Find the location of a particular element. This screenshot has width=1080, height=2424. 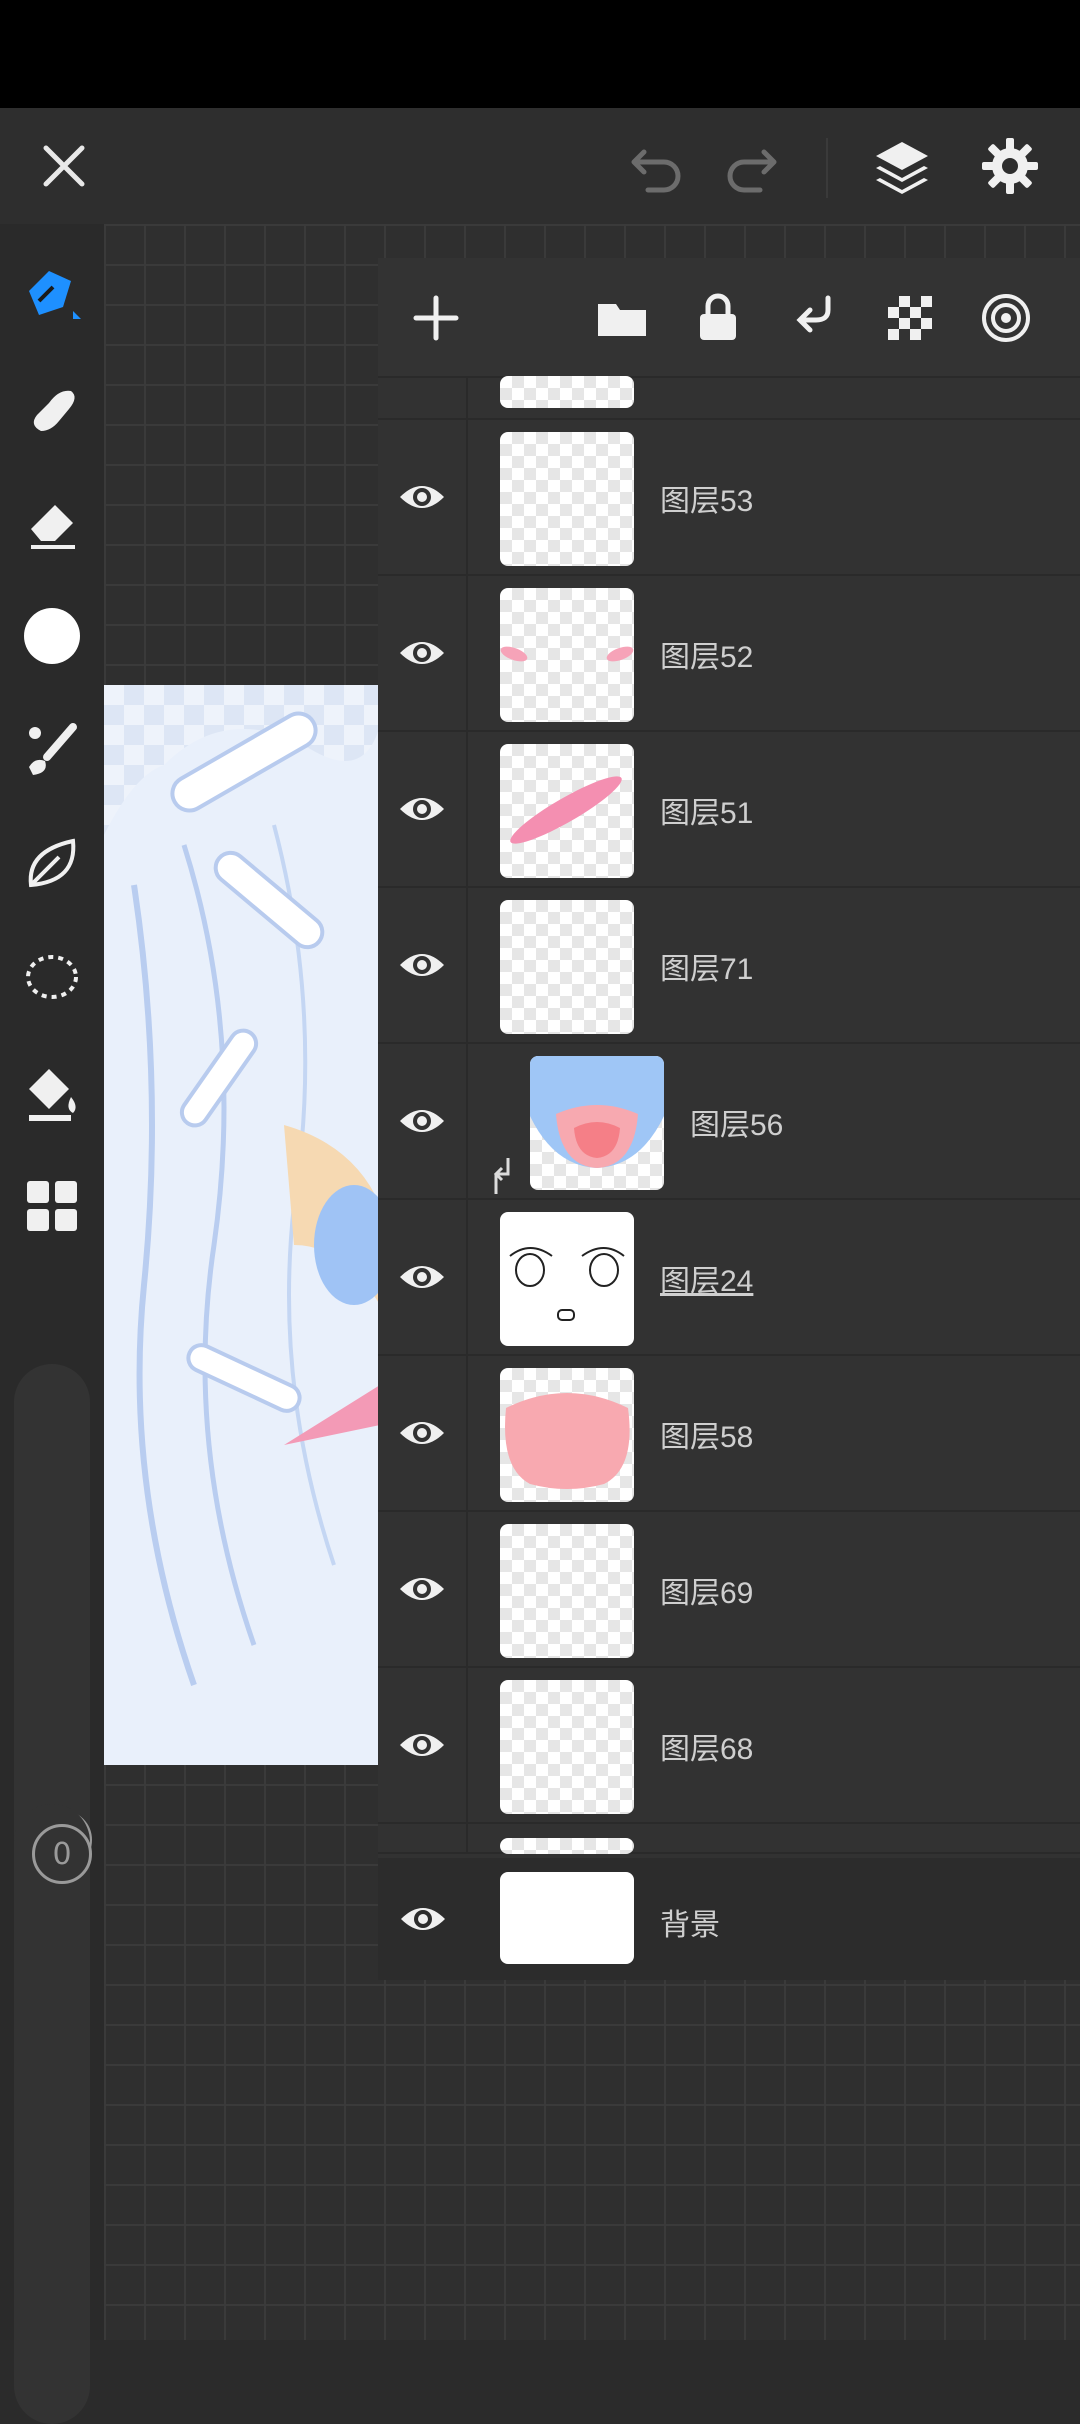

merge-down-icon is located at coordinates (813, 314).